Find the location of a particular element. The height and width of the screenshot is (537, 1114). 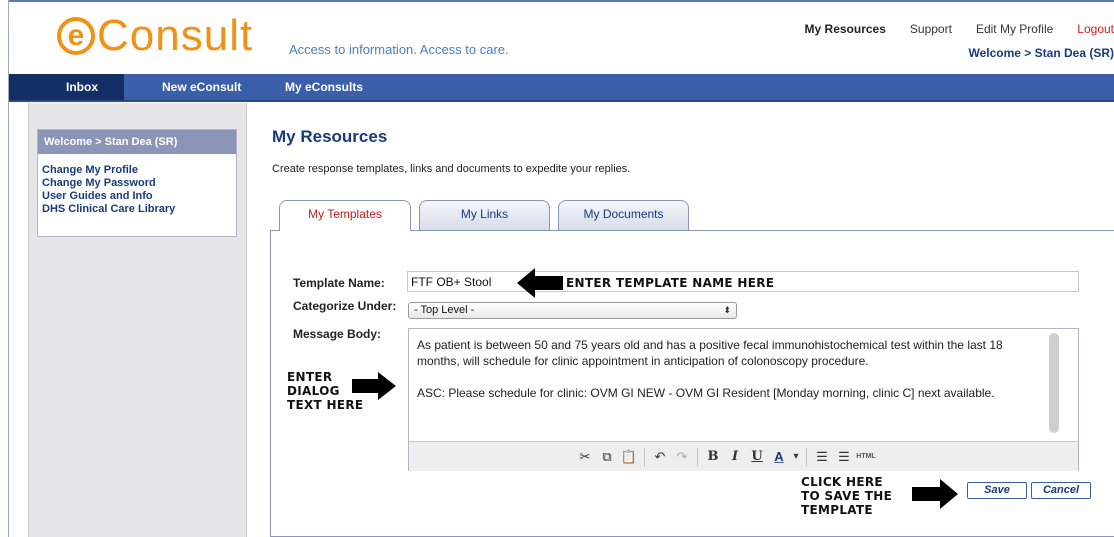

save-button: Save is located at coordinates (997, 490).